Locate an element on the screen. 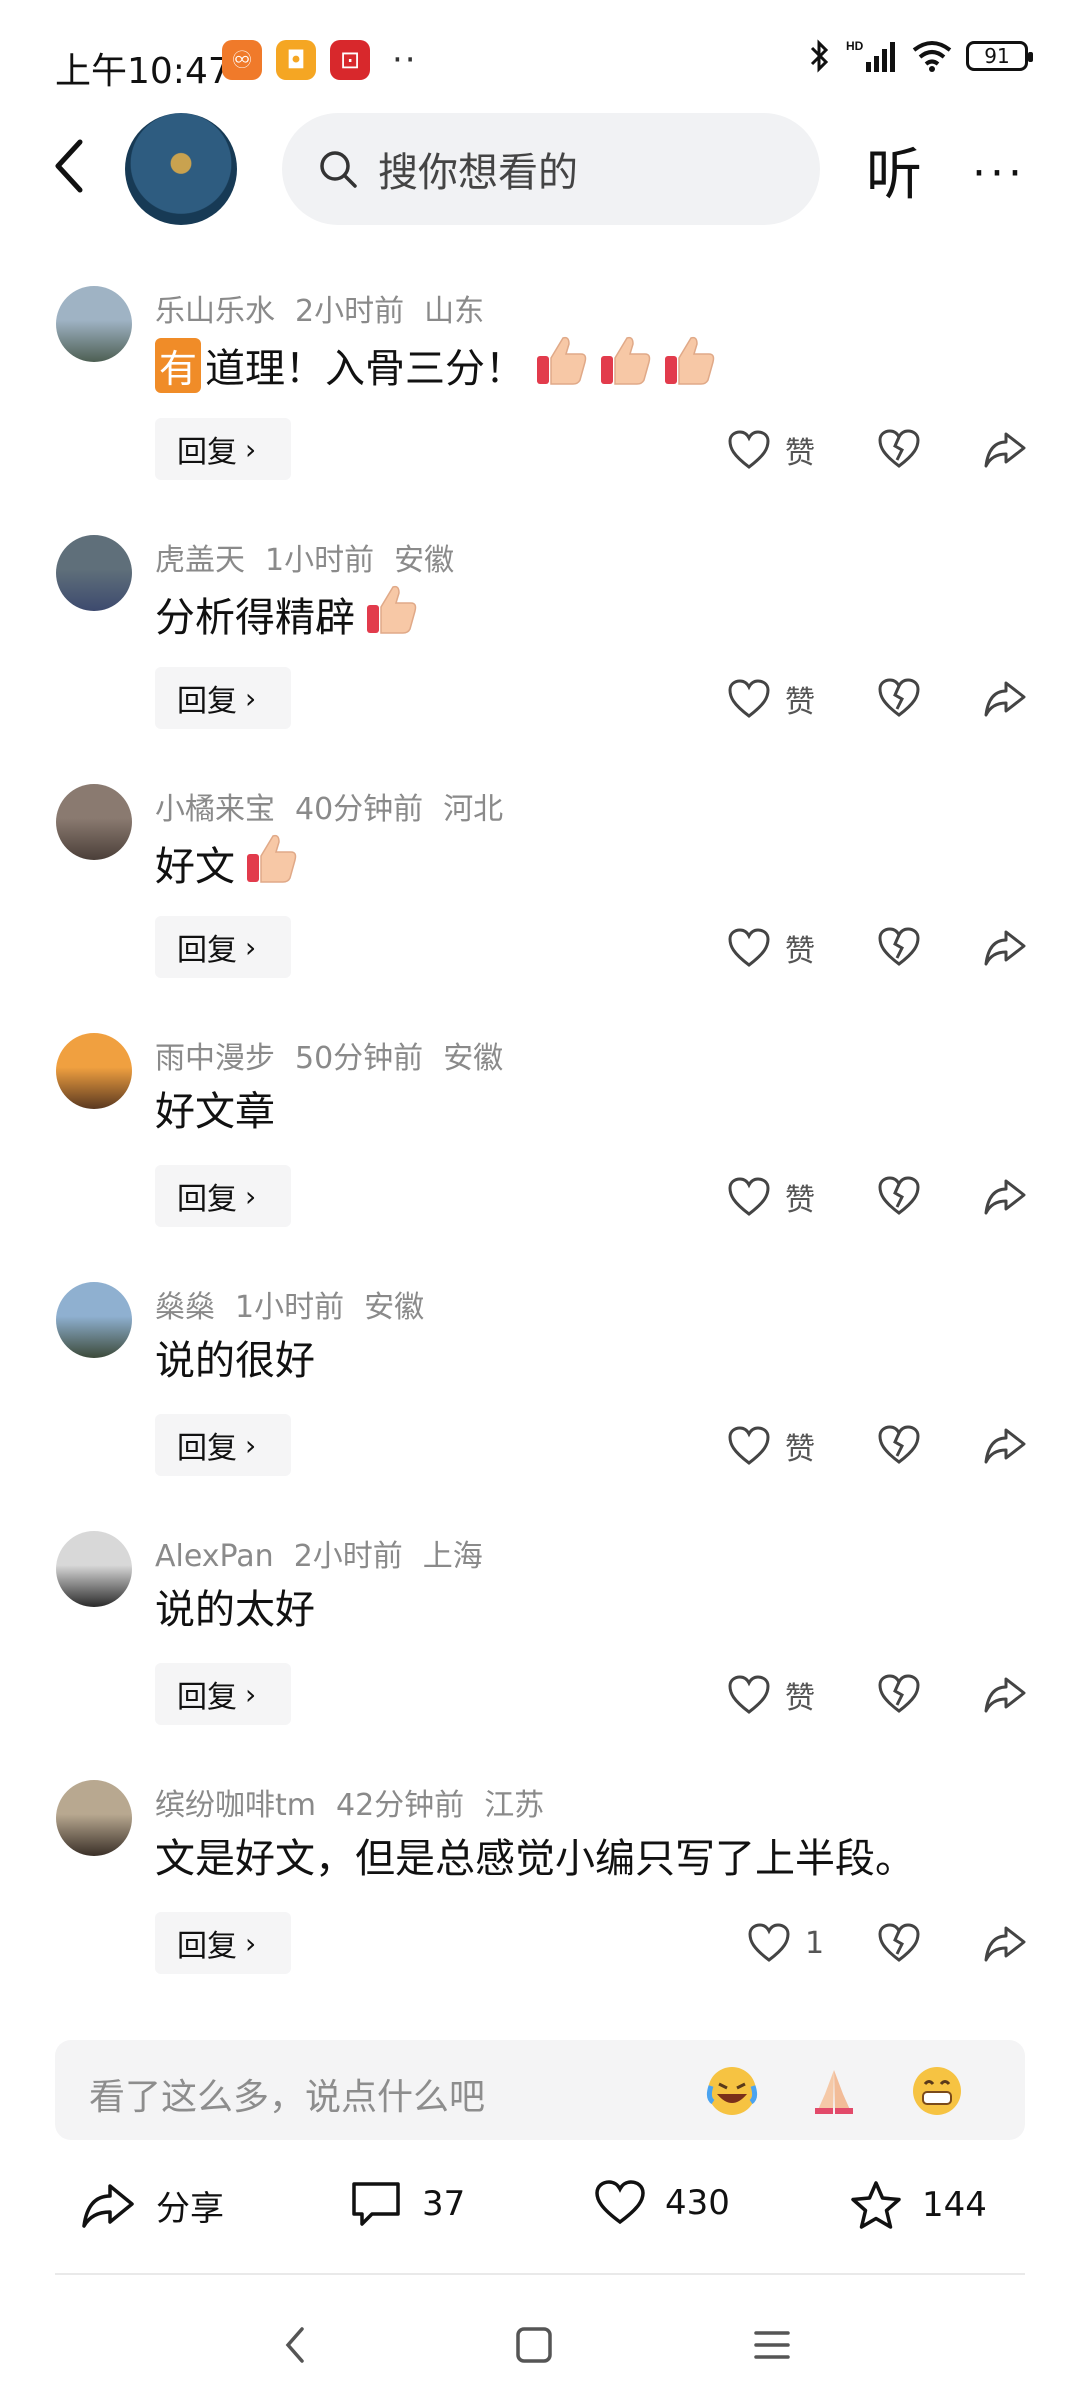  comment-meta: 乐山乐水 2小时前 山东 is located at coordinates (329, 308).